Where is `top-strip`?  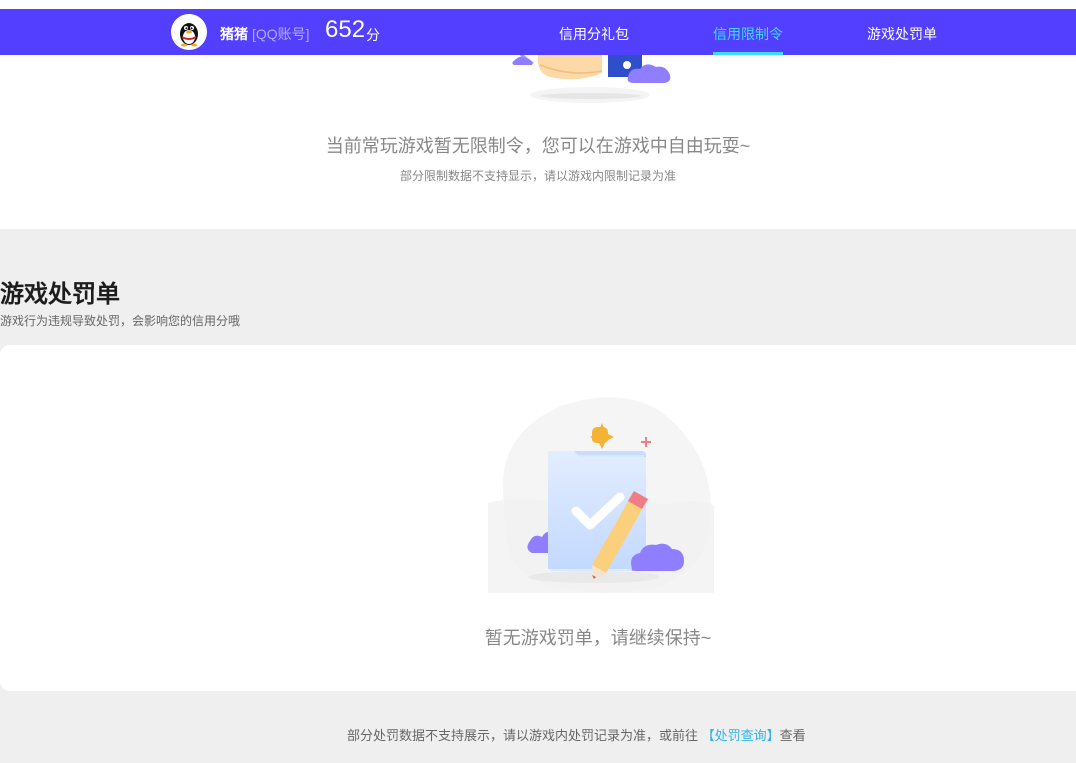
top-strip is located at coordinates (538, 4).